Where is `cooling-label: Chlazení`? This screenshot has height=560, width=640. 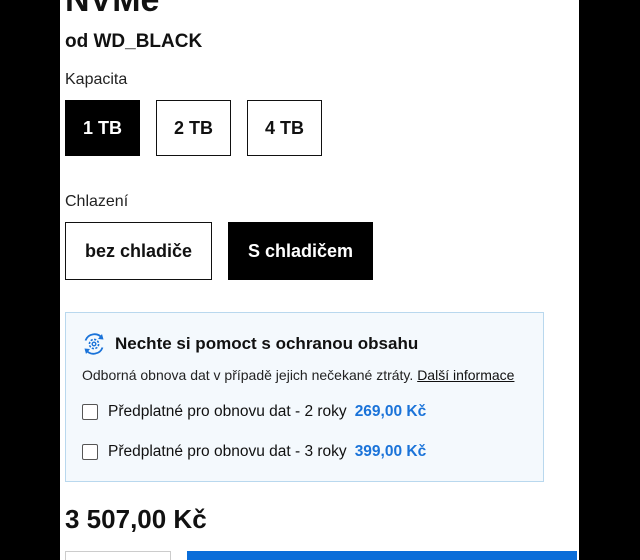 cooling-label: Chlazení is located at coordinates (97, 201).